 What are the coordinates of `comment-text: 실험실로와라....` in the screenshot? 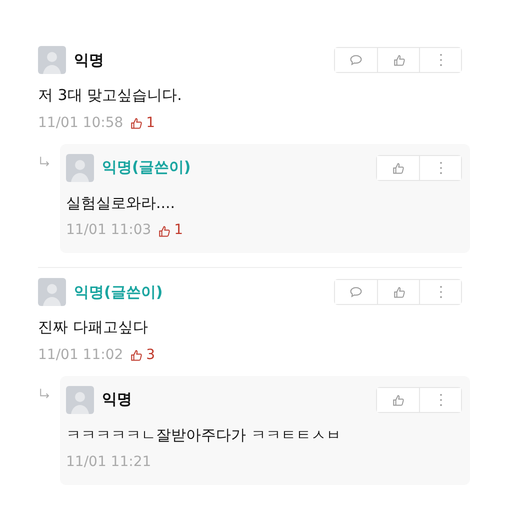 It's located at (121, 203).